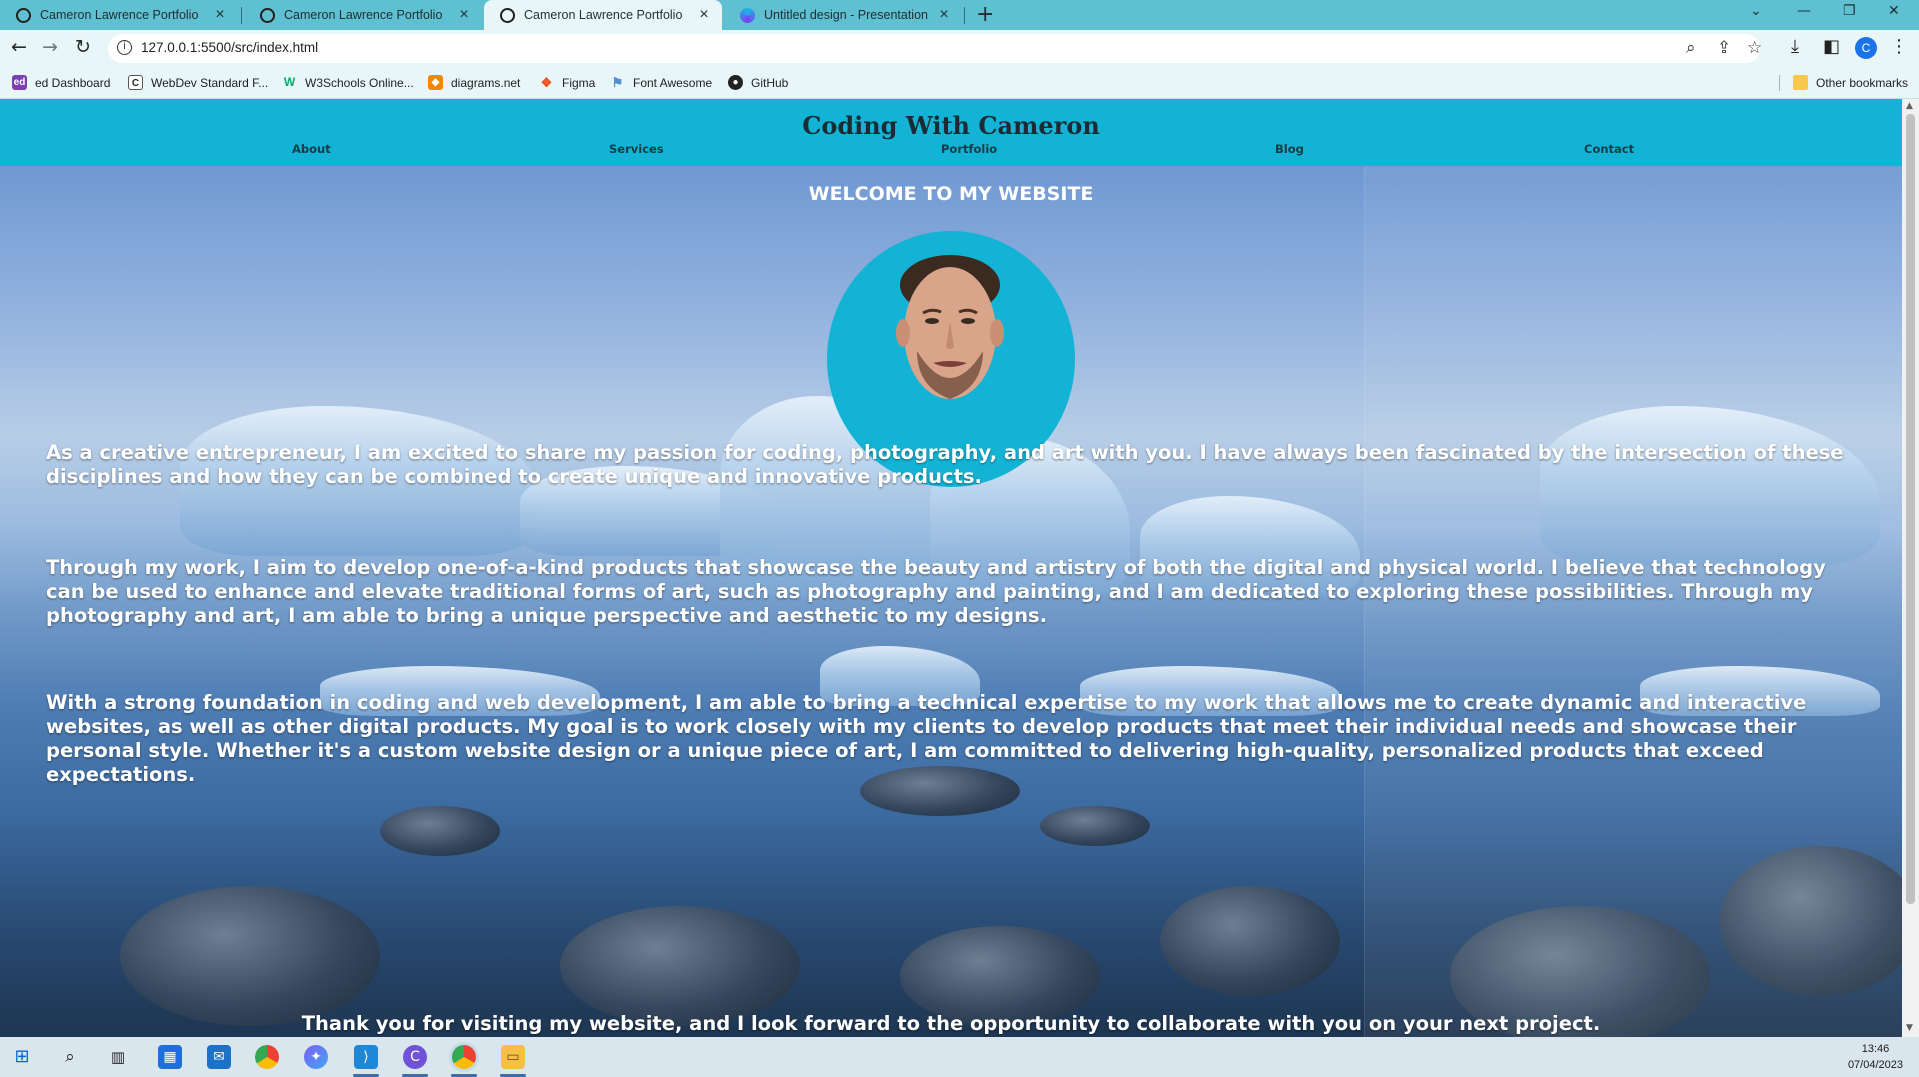  Describe the element at coordinates (1754, 48) in the screenshot. I see `bookmark-star-icon: ☆` at that location.